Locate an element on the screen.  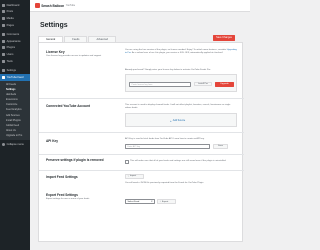
add-source-box: + Add Source is located at coordinates (181, 120).